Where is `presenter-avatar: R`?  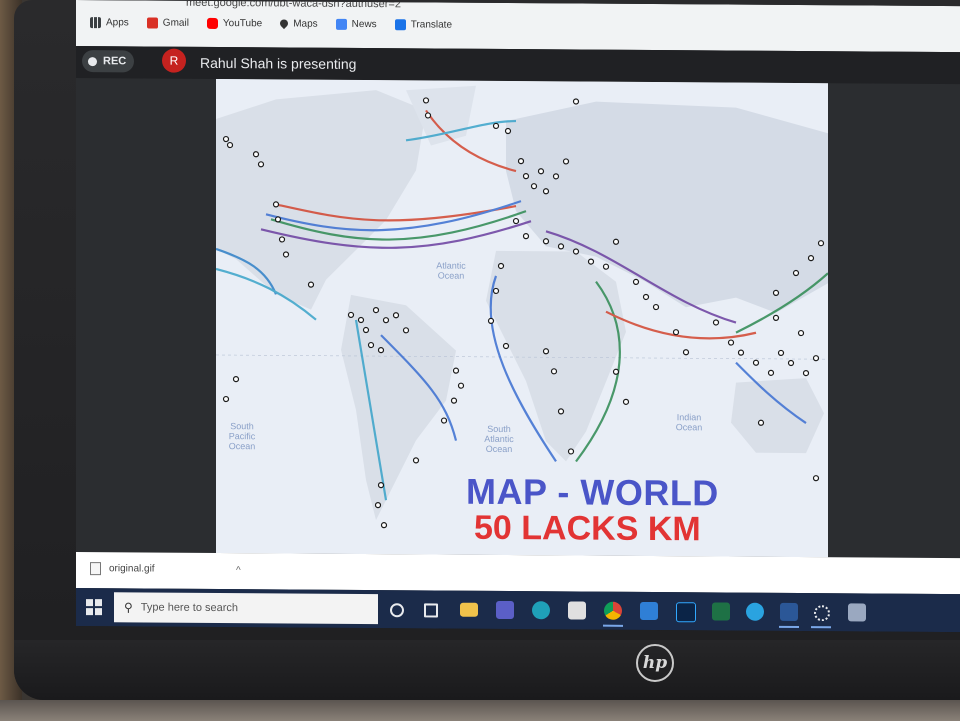
presenter-avatar: R is located at coordinates (174, 60).